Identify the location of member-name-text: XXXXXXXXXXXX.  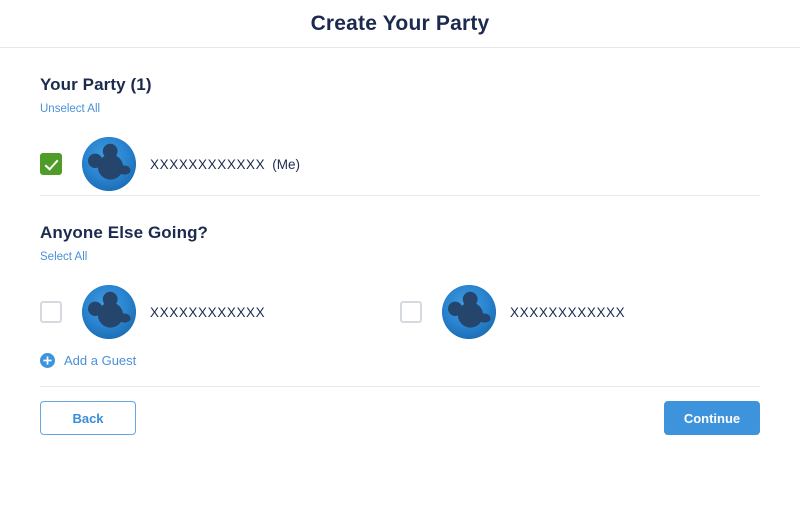
(208, 164).